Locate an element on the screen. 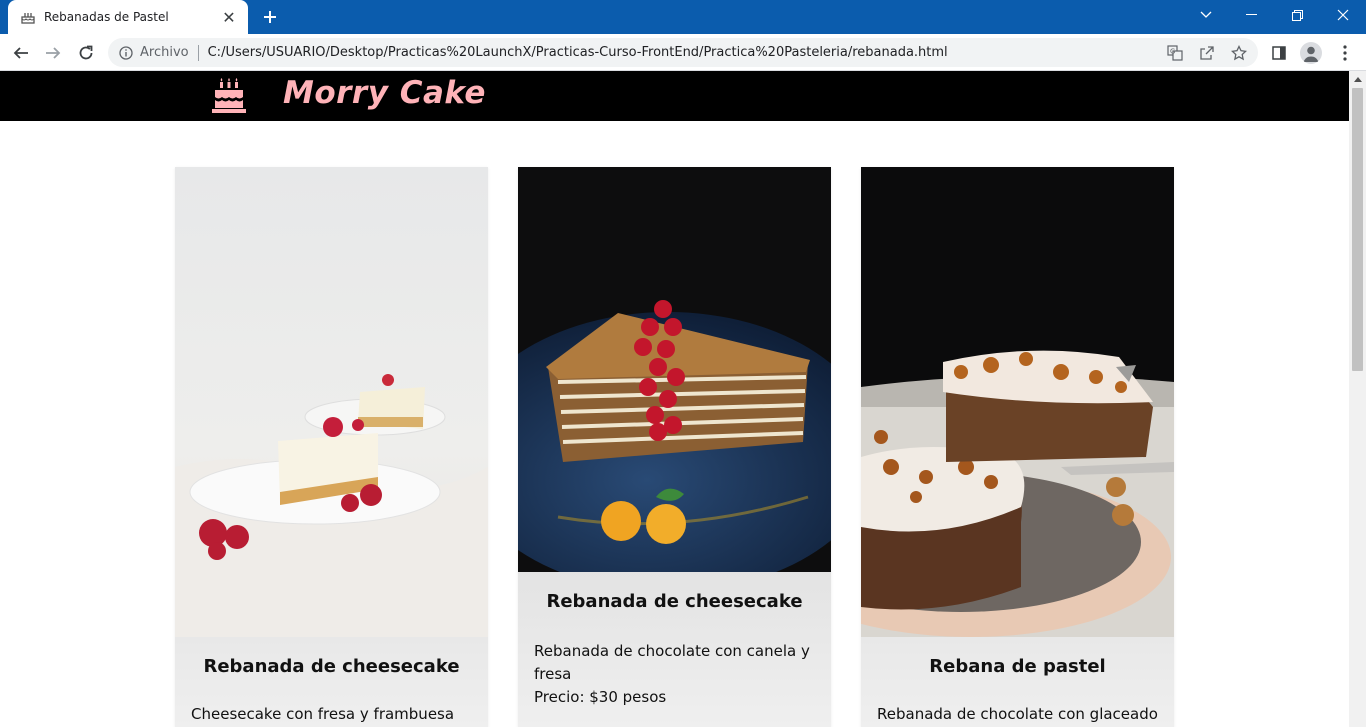 This screenshot has width=1366, height=727. bookmark-star-icon is located at coordinates (1239, 52).